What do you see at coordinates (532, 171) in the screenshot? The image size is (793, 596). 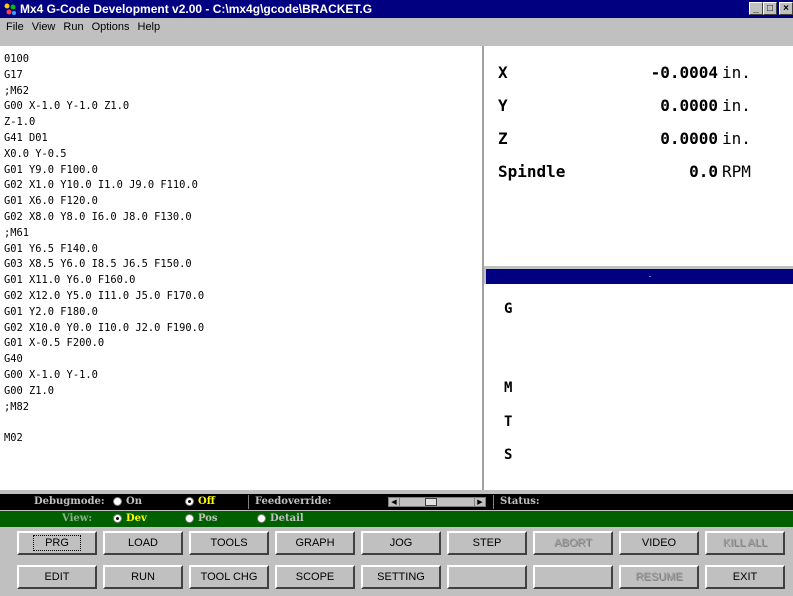 I see `spindle-label: Spindle` at bounding box center [532, 171].